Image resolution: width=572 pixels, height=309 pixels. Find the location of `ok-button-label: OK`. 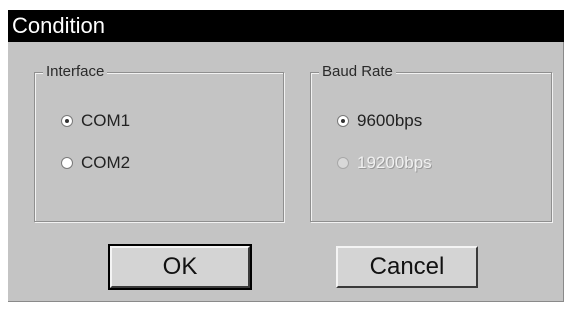

ok-button-label: OK is located at coordinates (180, 266).